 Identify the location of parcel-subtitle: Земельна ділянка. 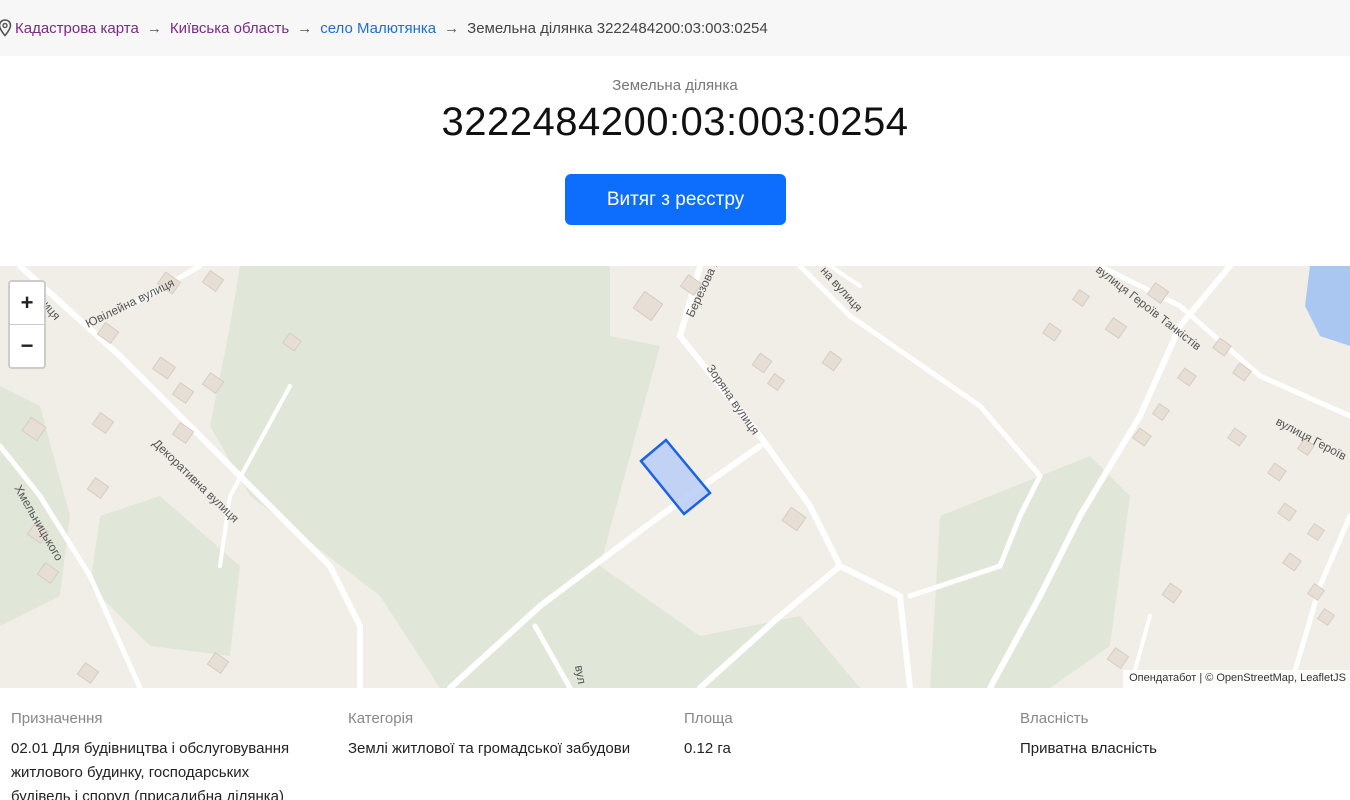
(675, 85).